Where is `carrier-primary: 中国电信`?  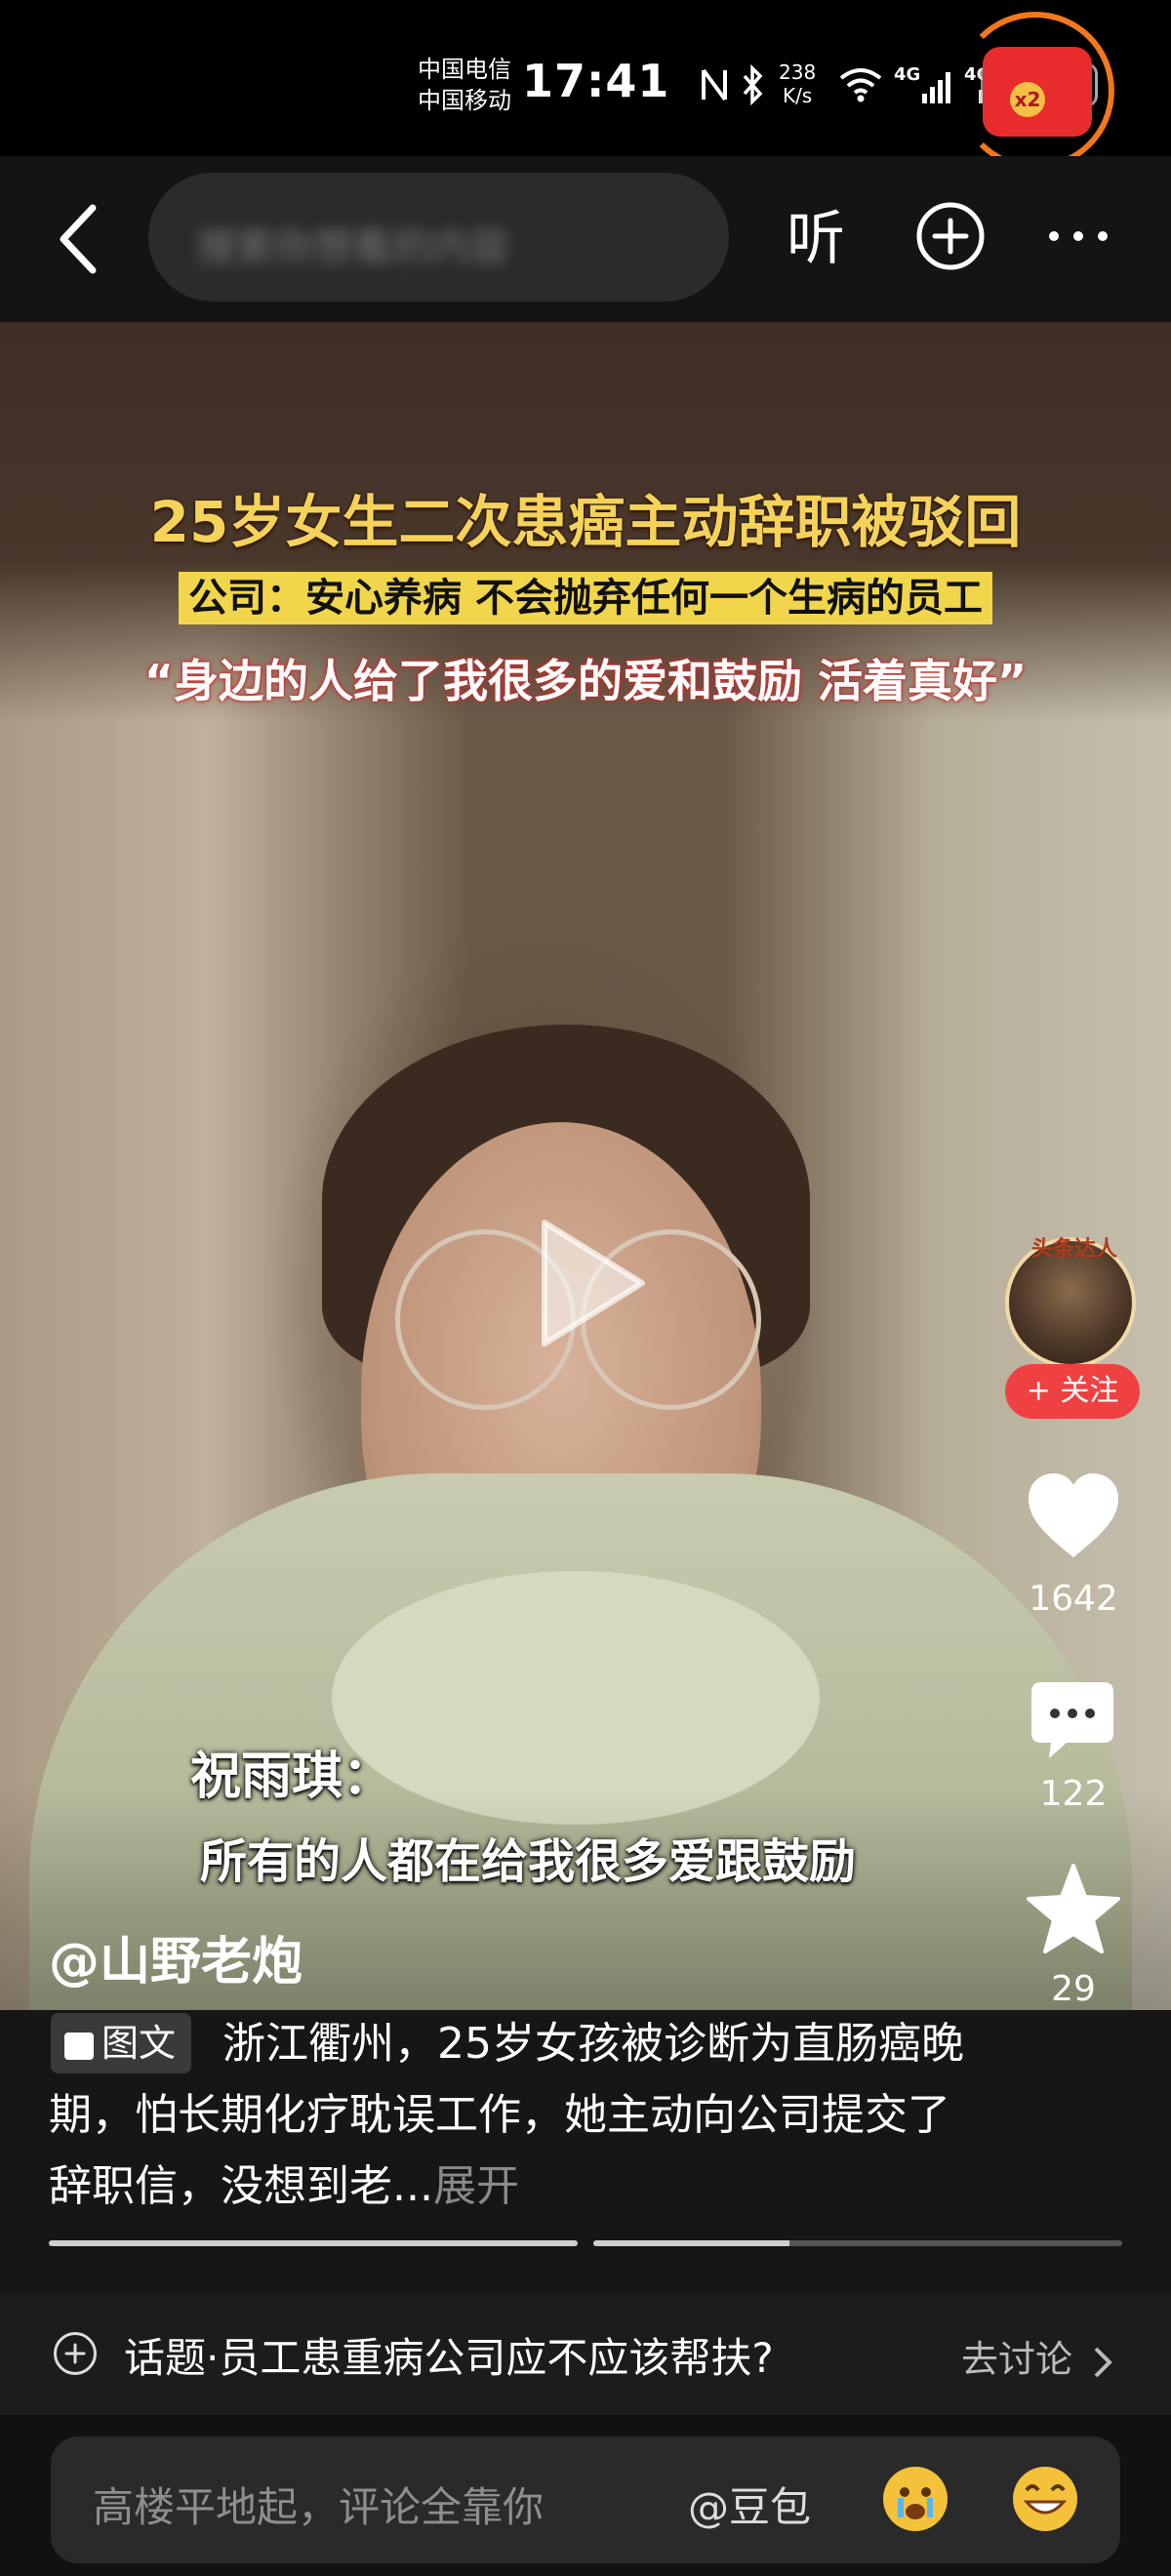
carrier-primary: 中国电信 is located at coordinates (464, 69).